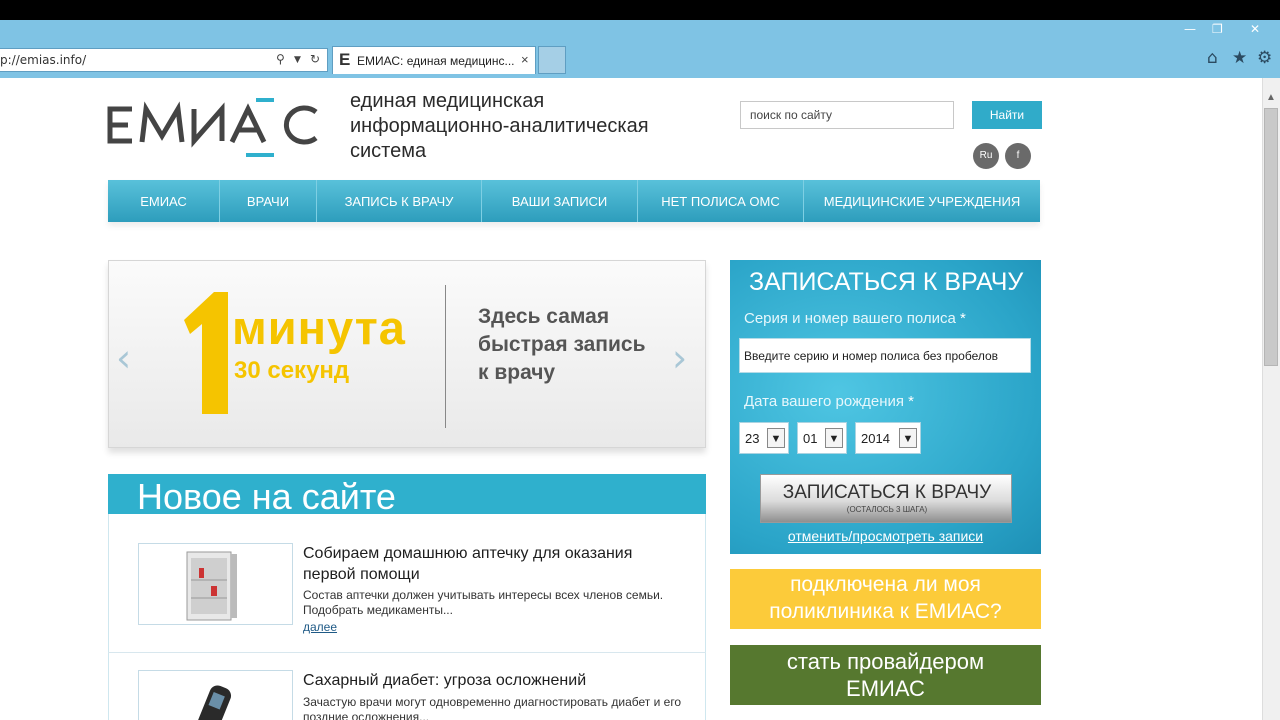 The width and height of the screenshot is (1280, 720). Describe the element at coordinates (986, 156) in the screenshot. I see `language-ru-button: Ru` at that location.